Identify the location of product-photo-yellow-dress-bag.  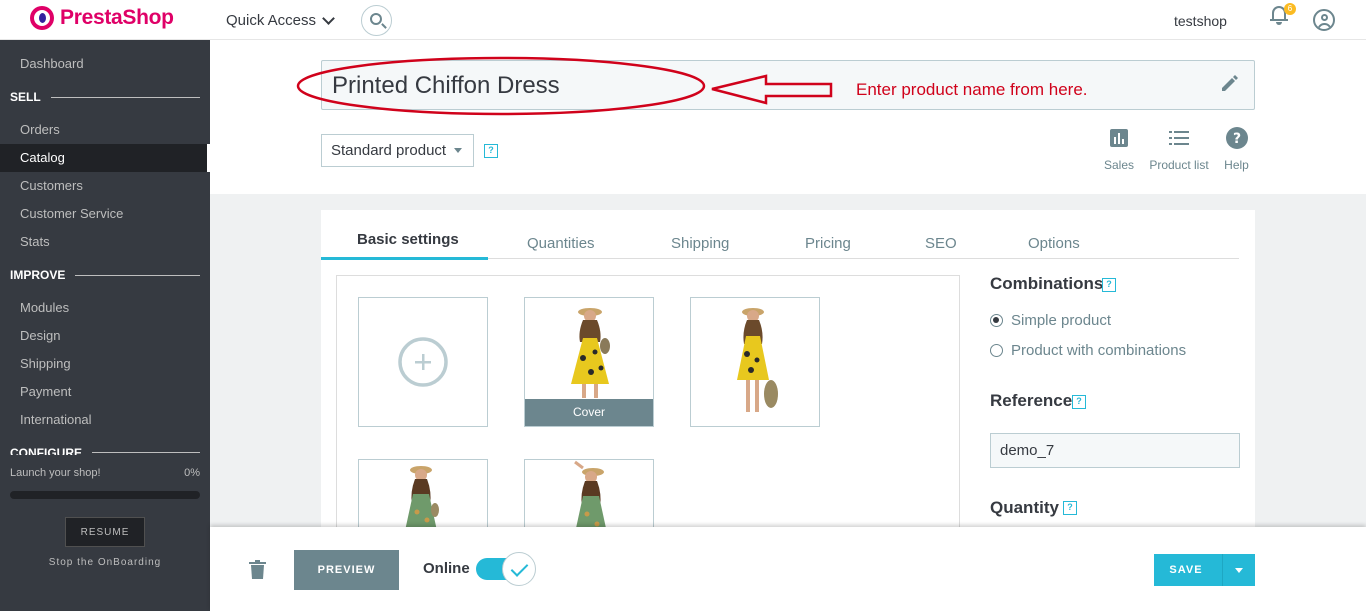
(757, 360).